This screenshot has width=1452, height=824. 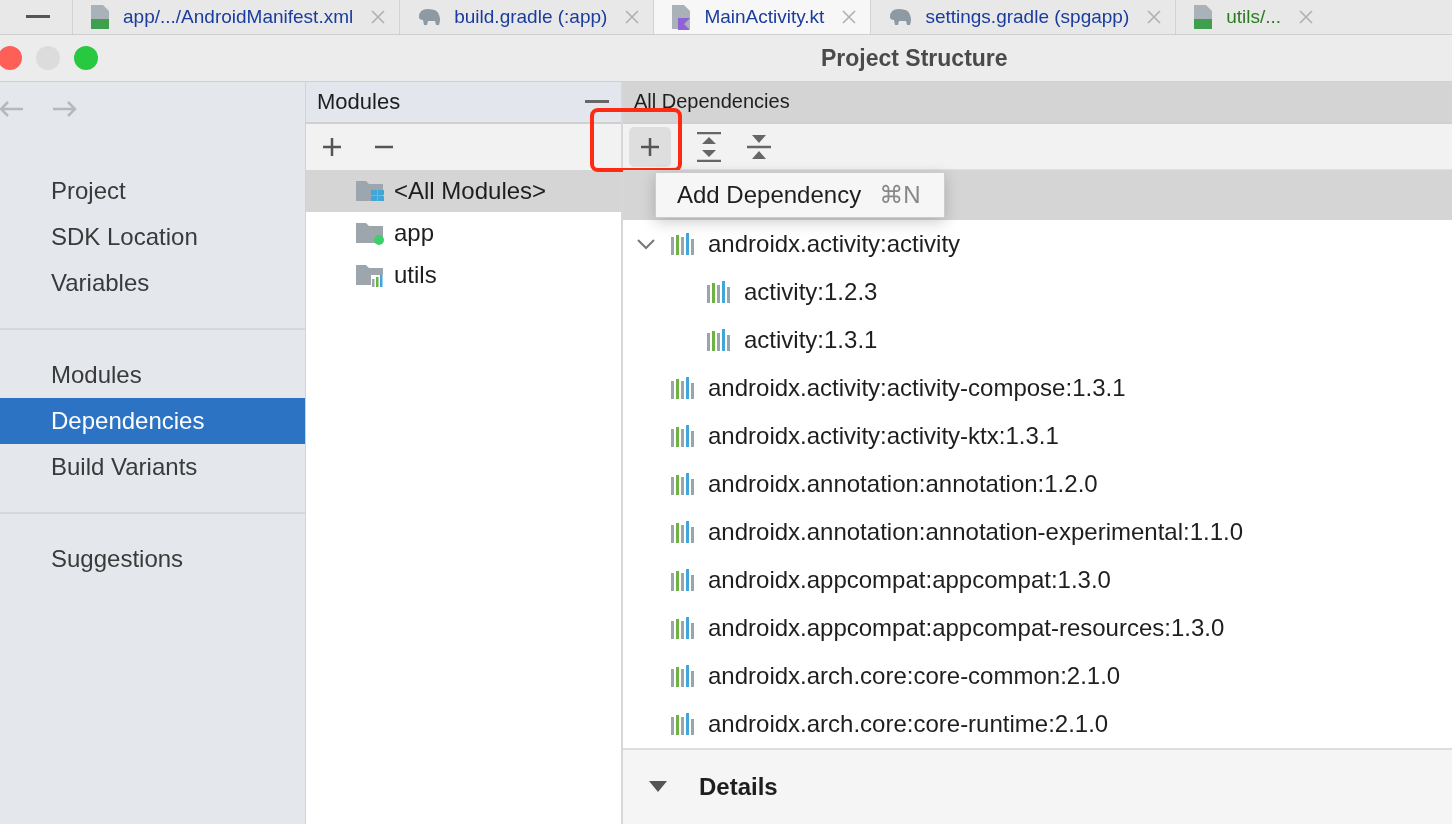 What do you see at coordinates (1037, 292) in the screenshot?
I see `dependency-item: activity:1.2.3` at bounding box center [1037, 292].